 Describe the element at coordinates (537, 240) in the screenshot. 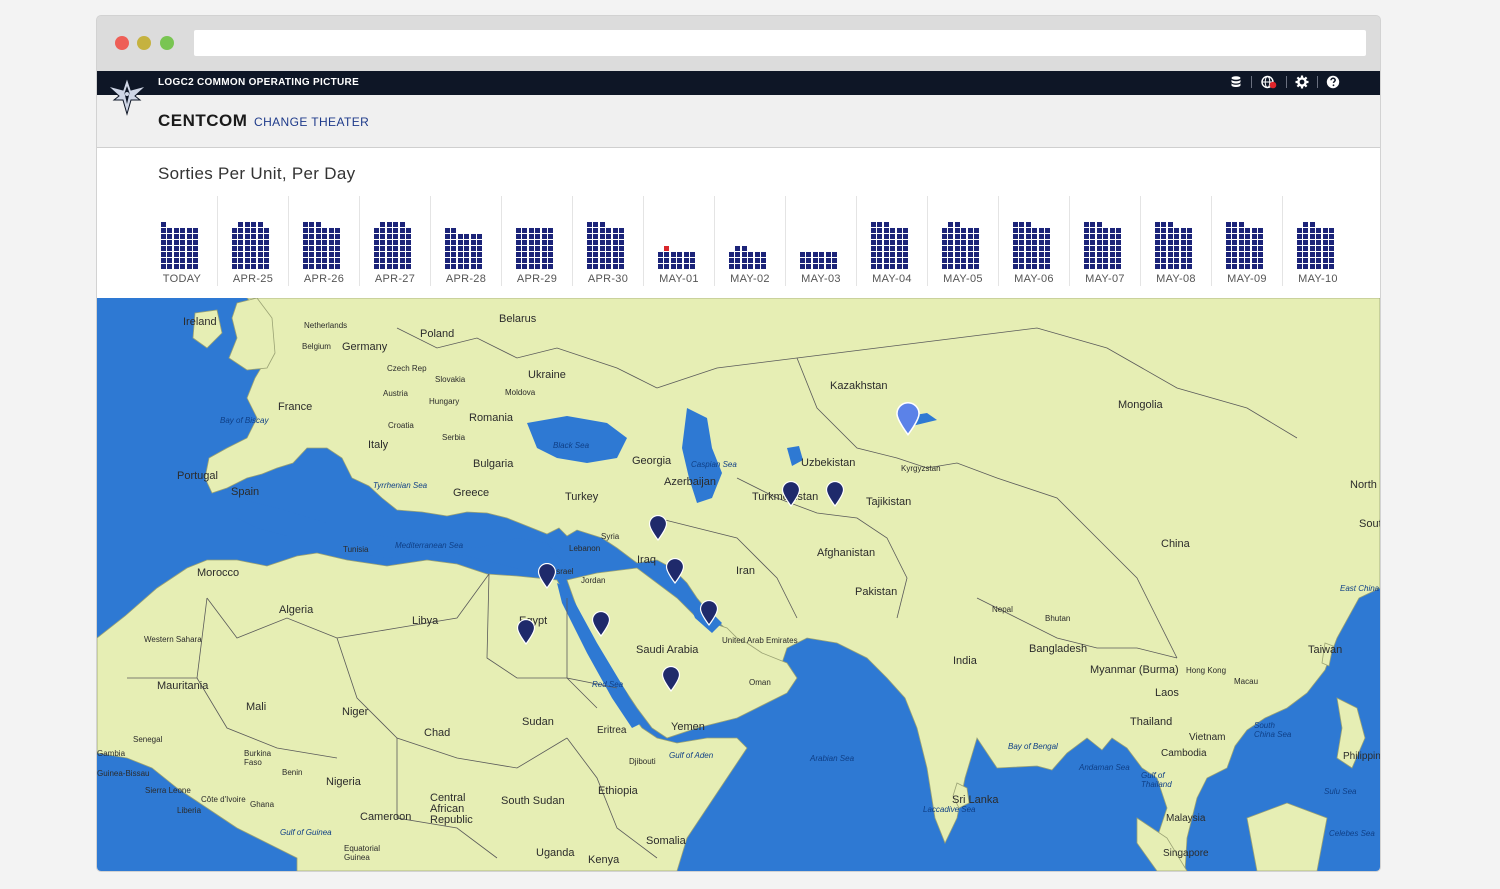

I see `sortie-day-5: APR-29` at that location.